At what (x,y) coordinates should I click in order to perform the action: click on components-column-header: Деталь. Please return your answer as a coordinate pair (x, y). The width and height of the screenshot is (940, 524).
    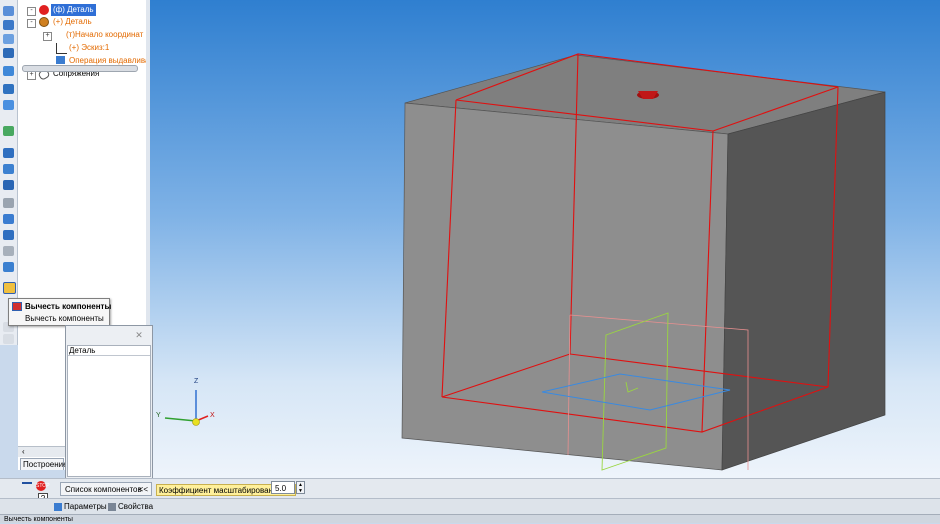
    Looking at the image, I should click on (109, 351).